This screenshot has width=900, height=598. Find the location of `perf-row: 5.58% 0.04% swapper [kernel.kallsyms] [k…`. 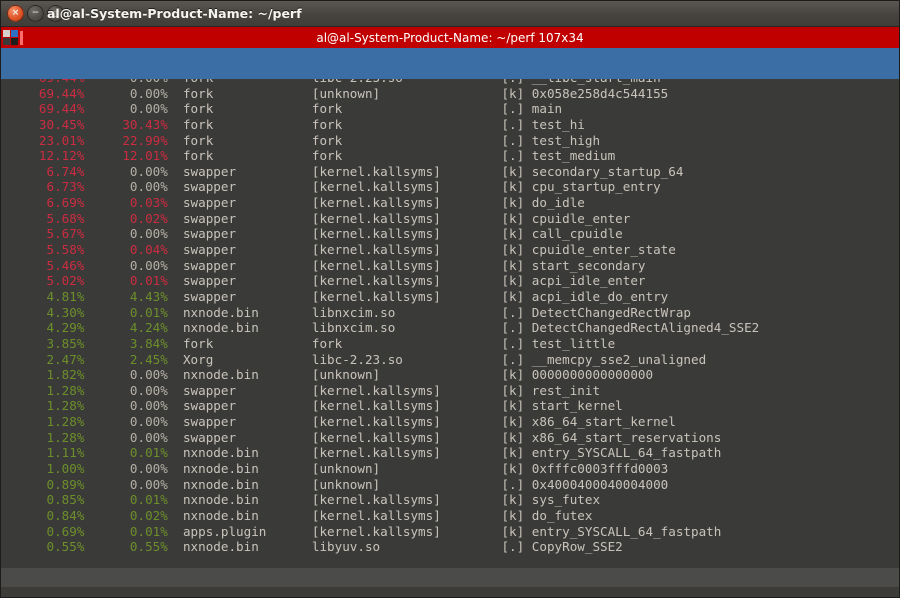

perf-row: 5.58% 0.04% swapper [kernel.kallsyms] [k… is located at coordinates (450, 250).